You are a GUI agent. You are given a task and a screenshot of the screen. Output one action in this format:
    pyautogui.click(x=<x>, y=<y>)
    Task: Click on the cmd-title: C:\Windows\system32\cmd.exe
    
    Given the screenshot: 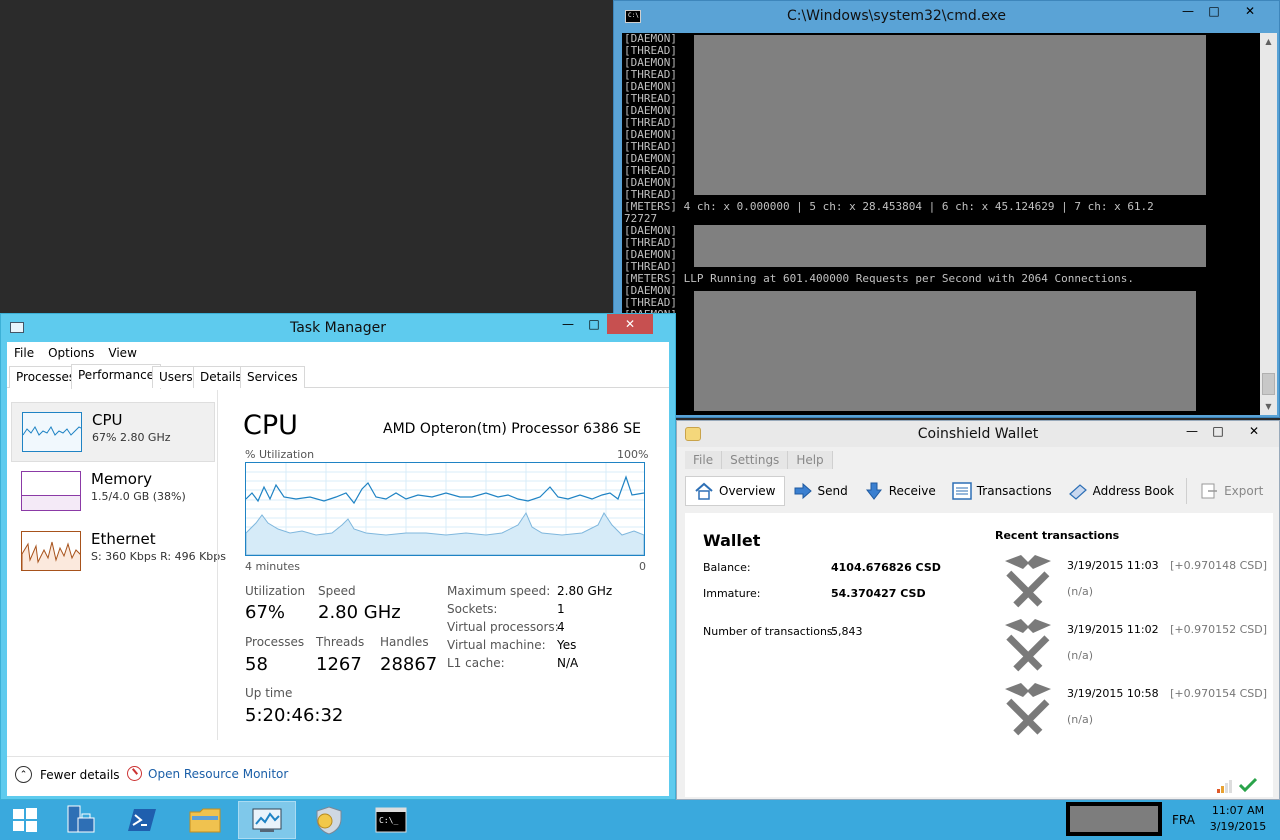 What is the action you would take?
    pyautogui.click(x=896, y=16)
    